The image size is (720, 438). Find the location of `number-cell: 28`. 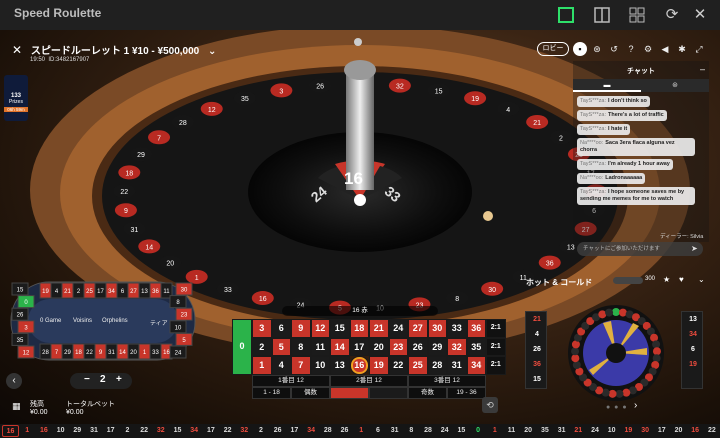

number-cell: 28 is located at coordinates (437, 365).